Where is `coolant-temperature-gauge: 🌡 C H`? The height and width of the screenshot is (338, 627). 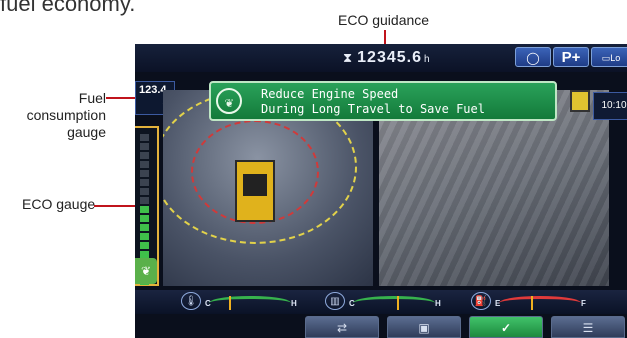
coolant-temperature-gauge: 🌡 C H is located at coordinates (246, 302).